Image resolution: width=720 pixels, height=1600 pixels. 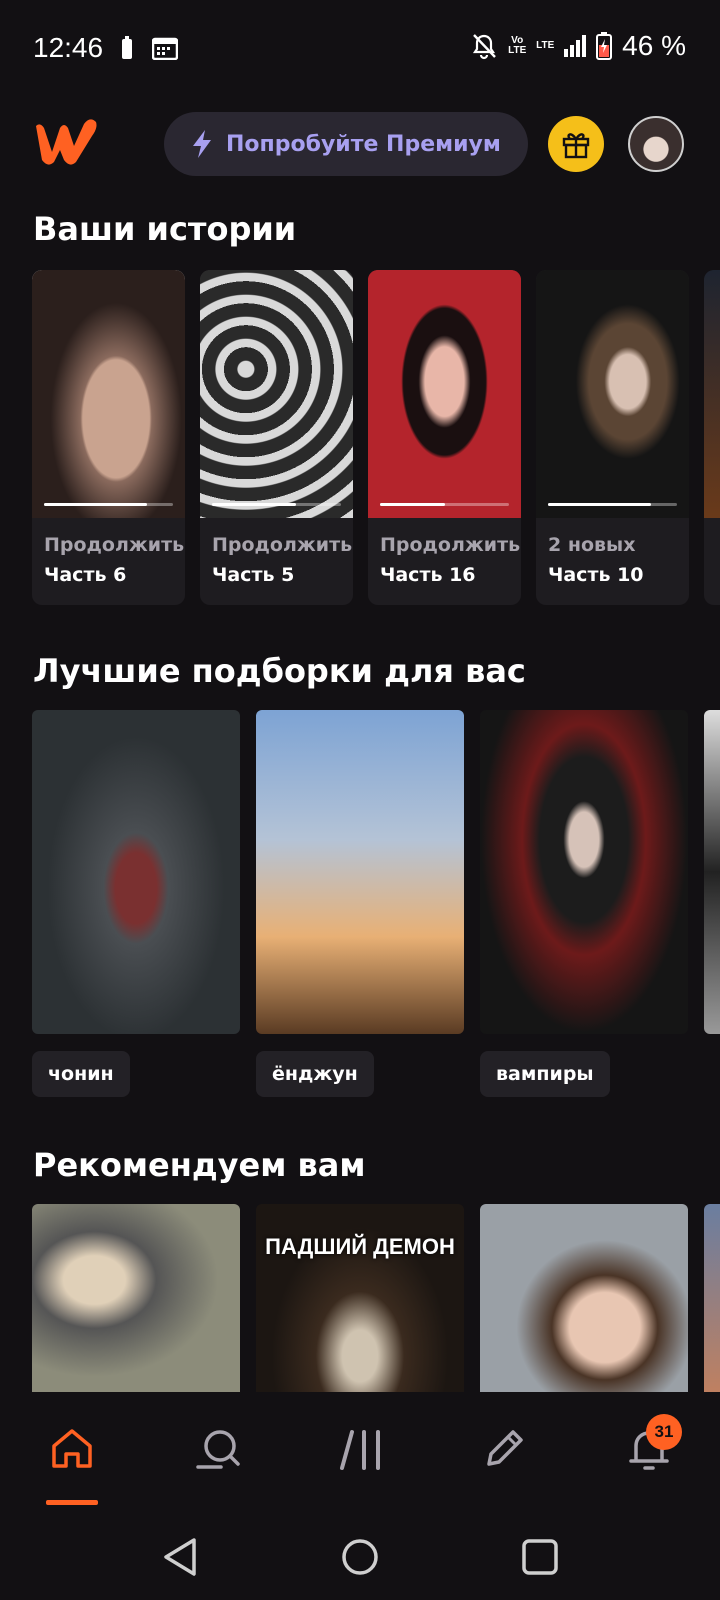 I want to click on recommended-title: Рекомендуем вам, so click(x=199, y=1165).